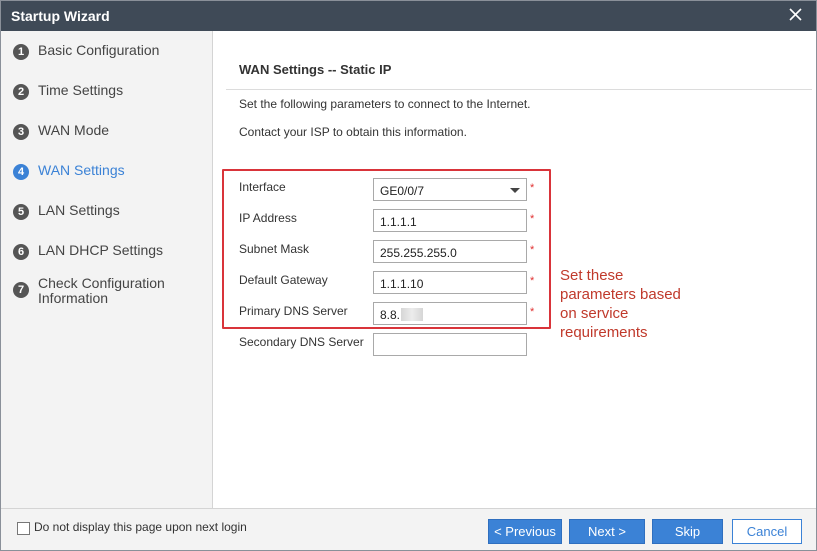 The height and width of the screenshot is (551, 817). Describe the element at coordinates (21, 92) in the screenshot. I see `step-number-icon: 2` at that location.